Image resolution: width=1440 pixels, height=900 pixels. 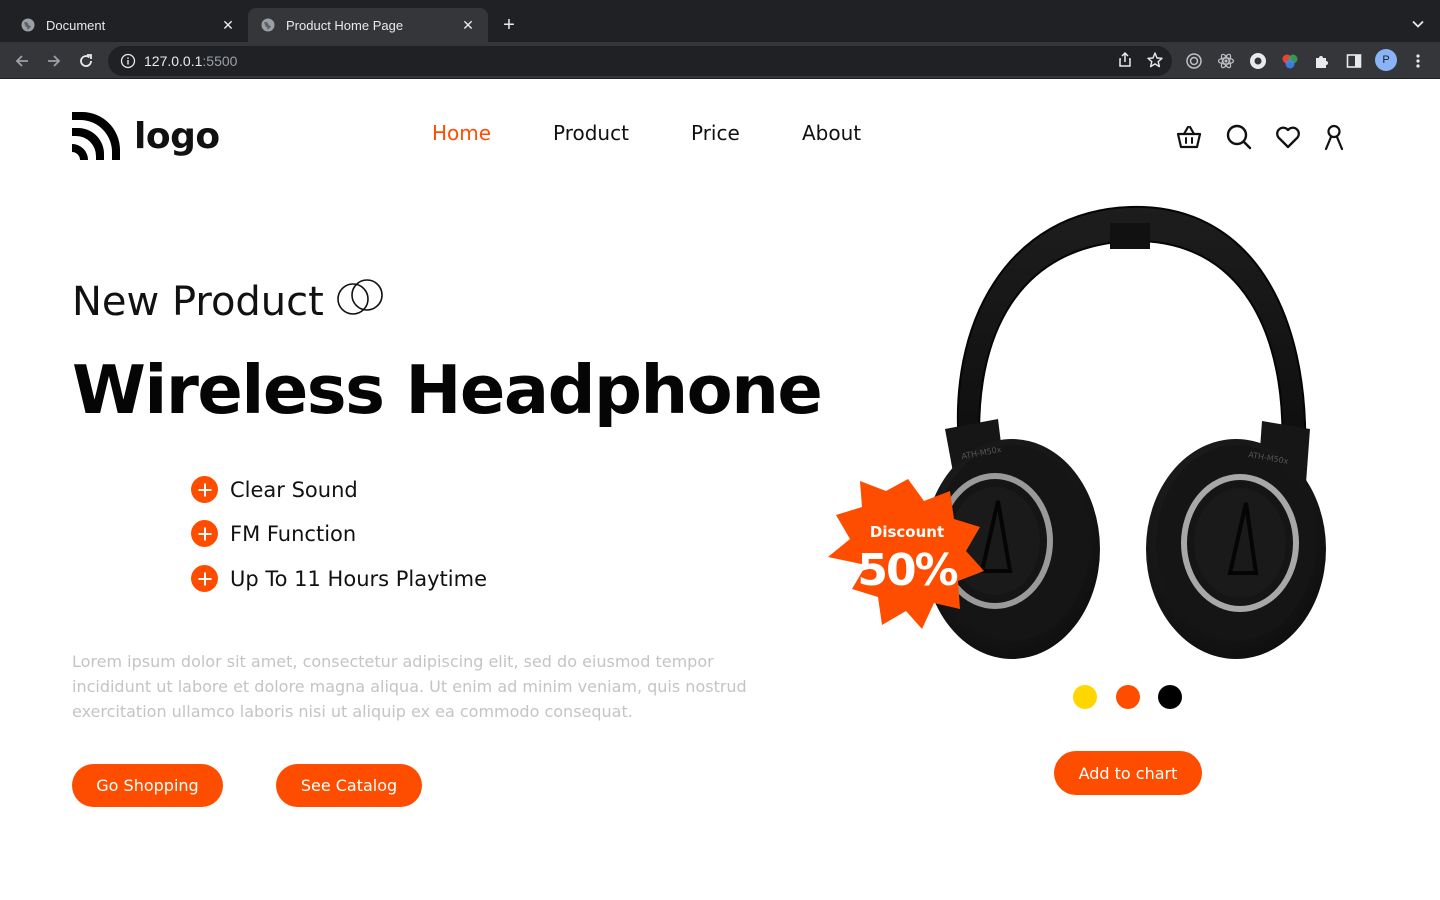 What do you see at coordinates (461, 133) in the screenshot?
I see `nav-item-home: Home` at bounding box center [461, 133].